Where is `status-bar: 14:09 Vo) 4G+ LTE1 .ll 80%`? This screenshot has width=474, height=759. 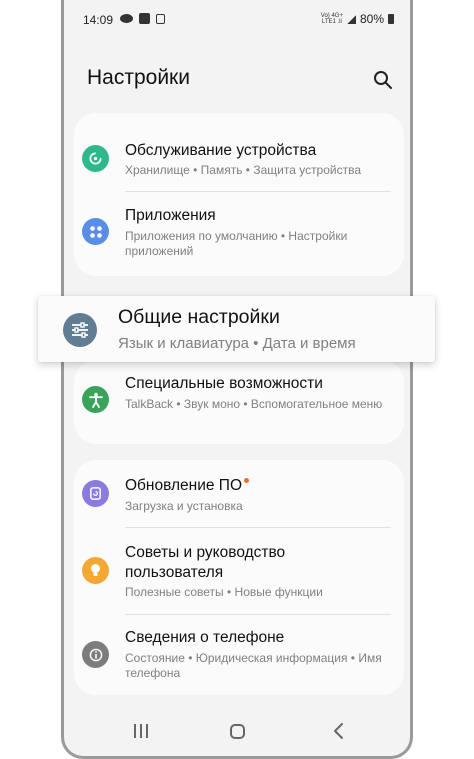
status-bar: 14:09 Vo) 4G+ LTE1 .ll 80% is located at coordinates (237, 20).